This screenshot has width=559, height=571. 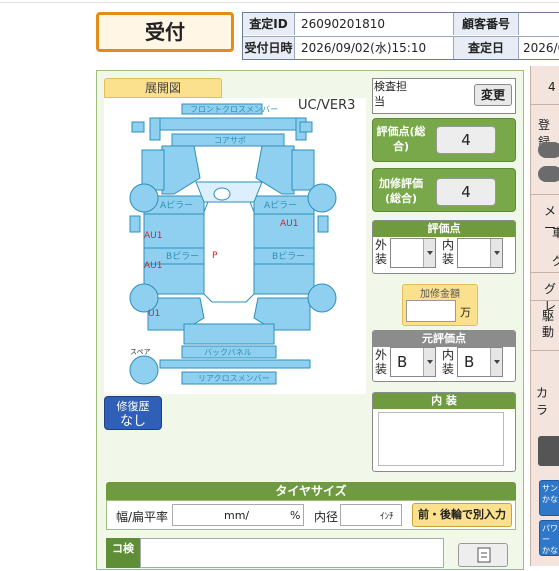 I want to click on wheel-front-right, so click(x=322, y=198).